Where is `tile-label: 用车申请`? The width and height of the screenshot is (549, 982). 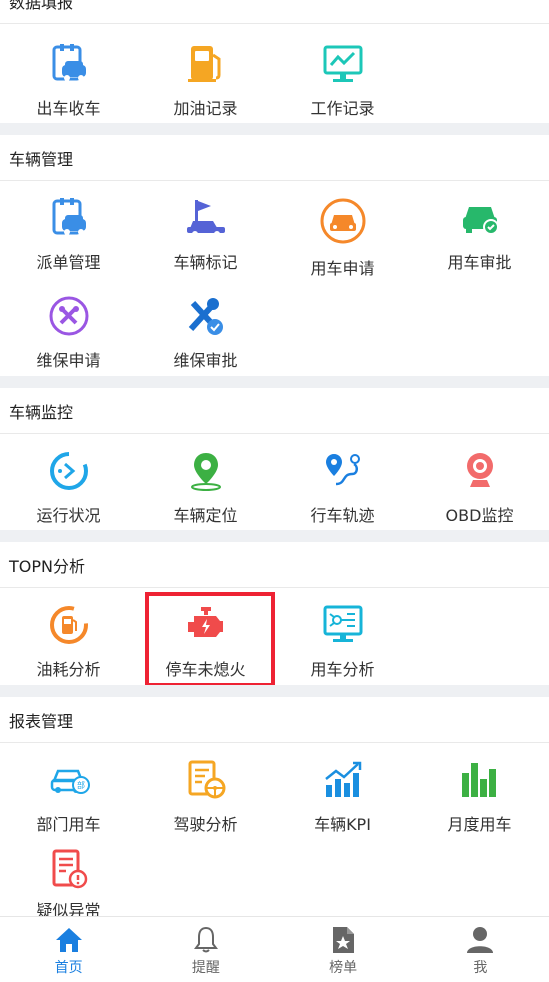 tile-label: 用车申请 is located at coordinates (342, 268).